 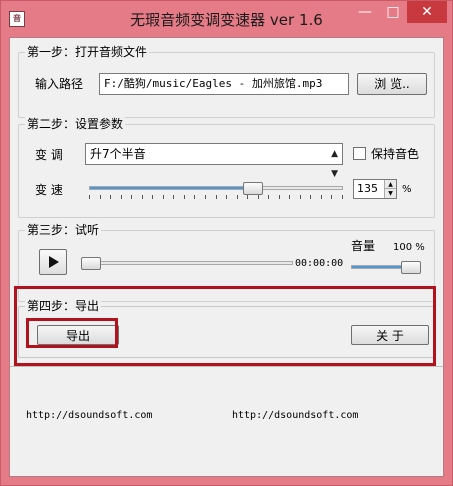 I want to click on select-arrows-icon: ▲ ▼, so click(x=334, y=164).